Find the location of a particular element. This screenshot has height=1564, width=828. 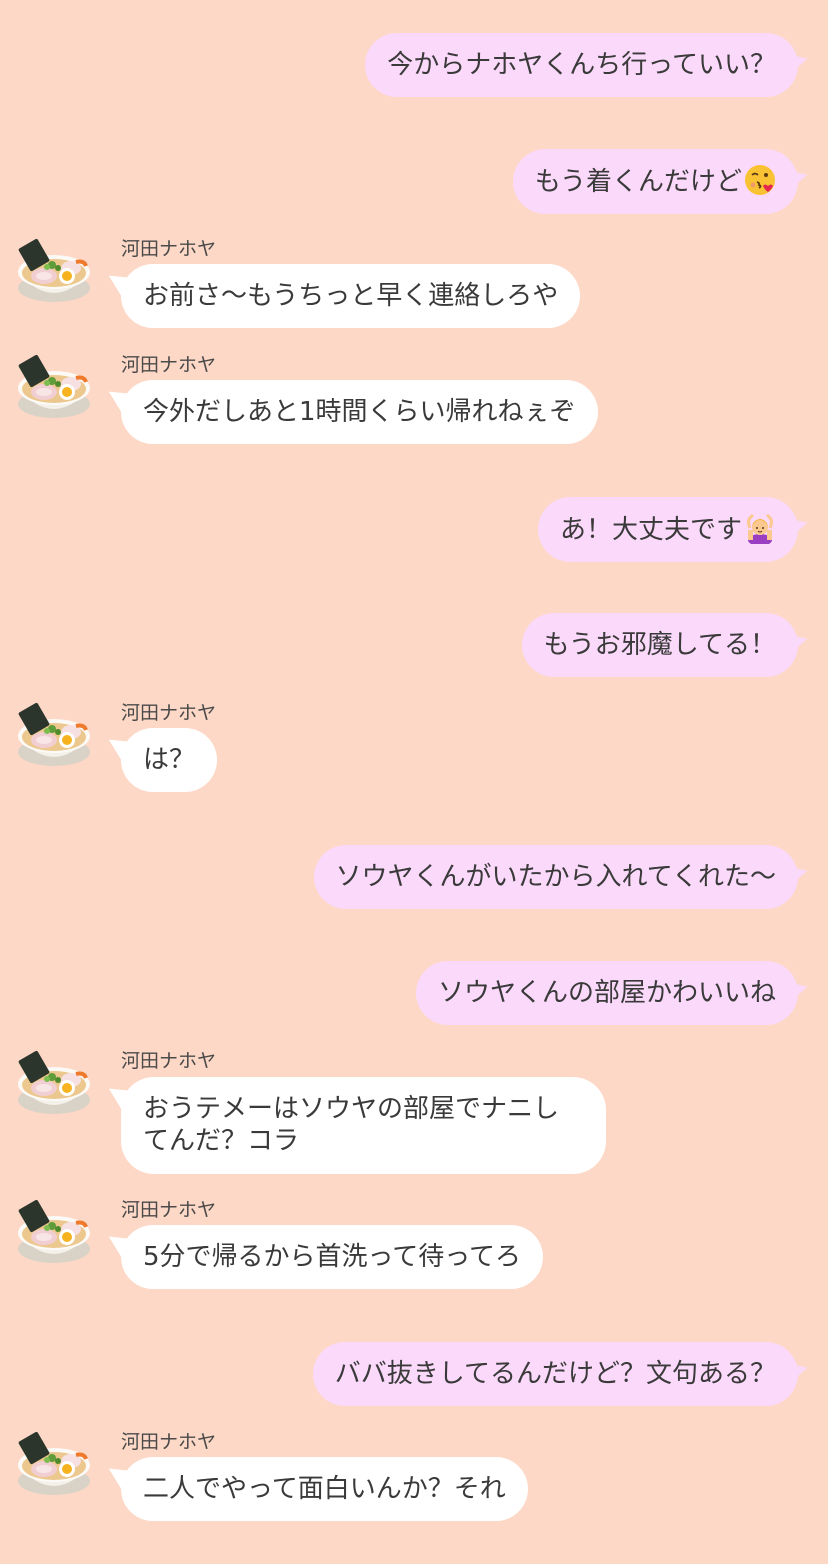

message-bubble: ソウヤくんがいたから入れてくれた〜 is located at coordinates (555, 877).